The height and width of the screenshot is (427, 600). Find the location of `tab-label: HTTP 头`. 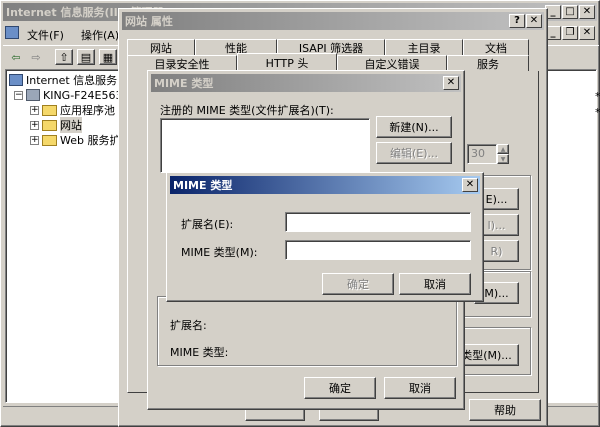

tab-label: HTTP 头 is located at coordinates (287, 63).